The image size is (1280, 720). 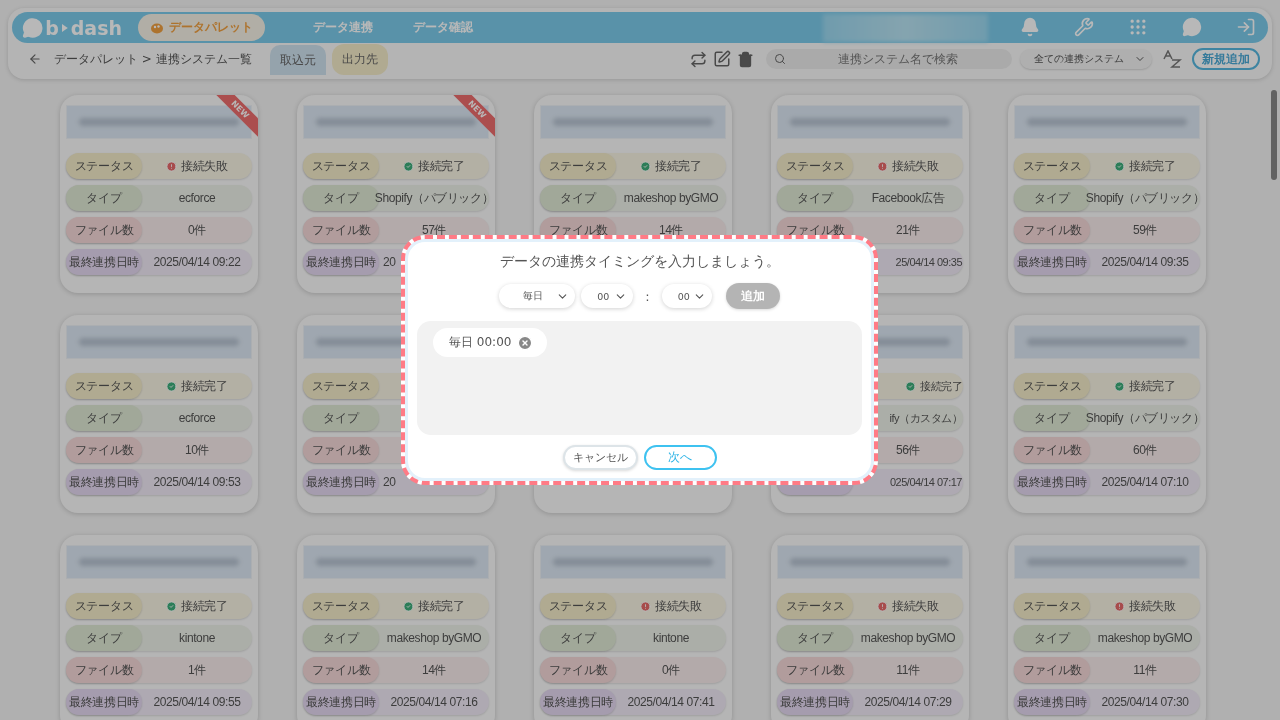 What do you see at coordinates (35, 59) in the screenshot?
I see `back-icon` at bounding box center [35, 59].